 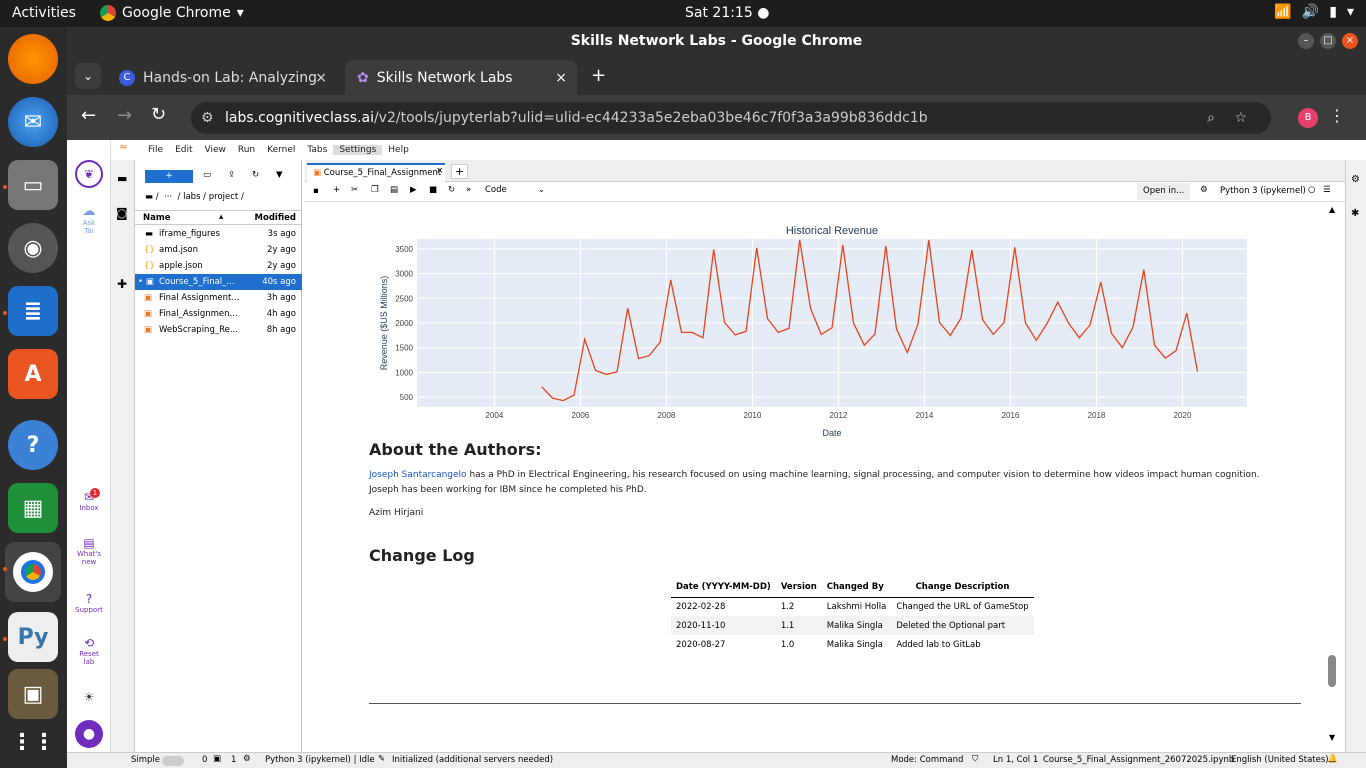 What do you see at coordinates (1015, 760) in the screenshot?
I see `cursor-position: Ln 1, Col 1` at bounding box center [1015, 760].